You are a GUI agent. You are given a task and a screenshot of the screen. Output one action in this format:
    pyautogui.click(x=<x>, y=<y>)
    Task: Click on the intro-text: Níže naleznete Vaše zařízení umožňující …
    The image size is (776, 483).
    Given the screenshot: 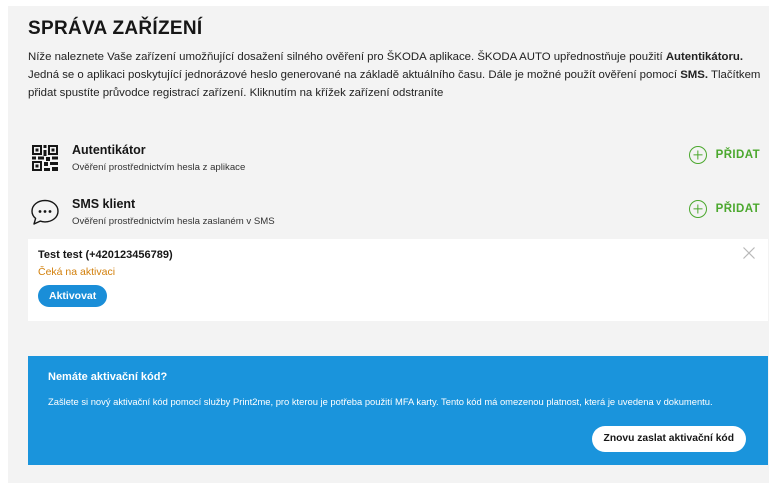 What is the action you would take?
    pyautogui.click(x=399, y=75)
    